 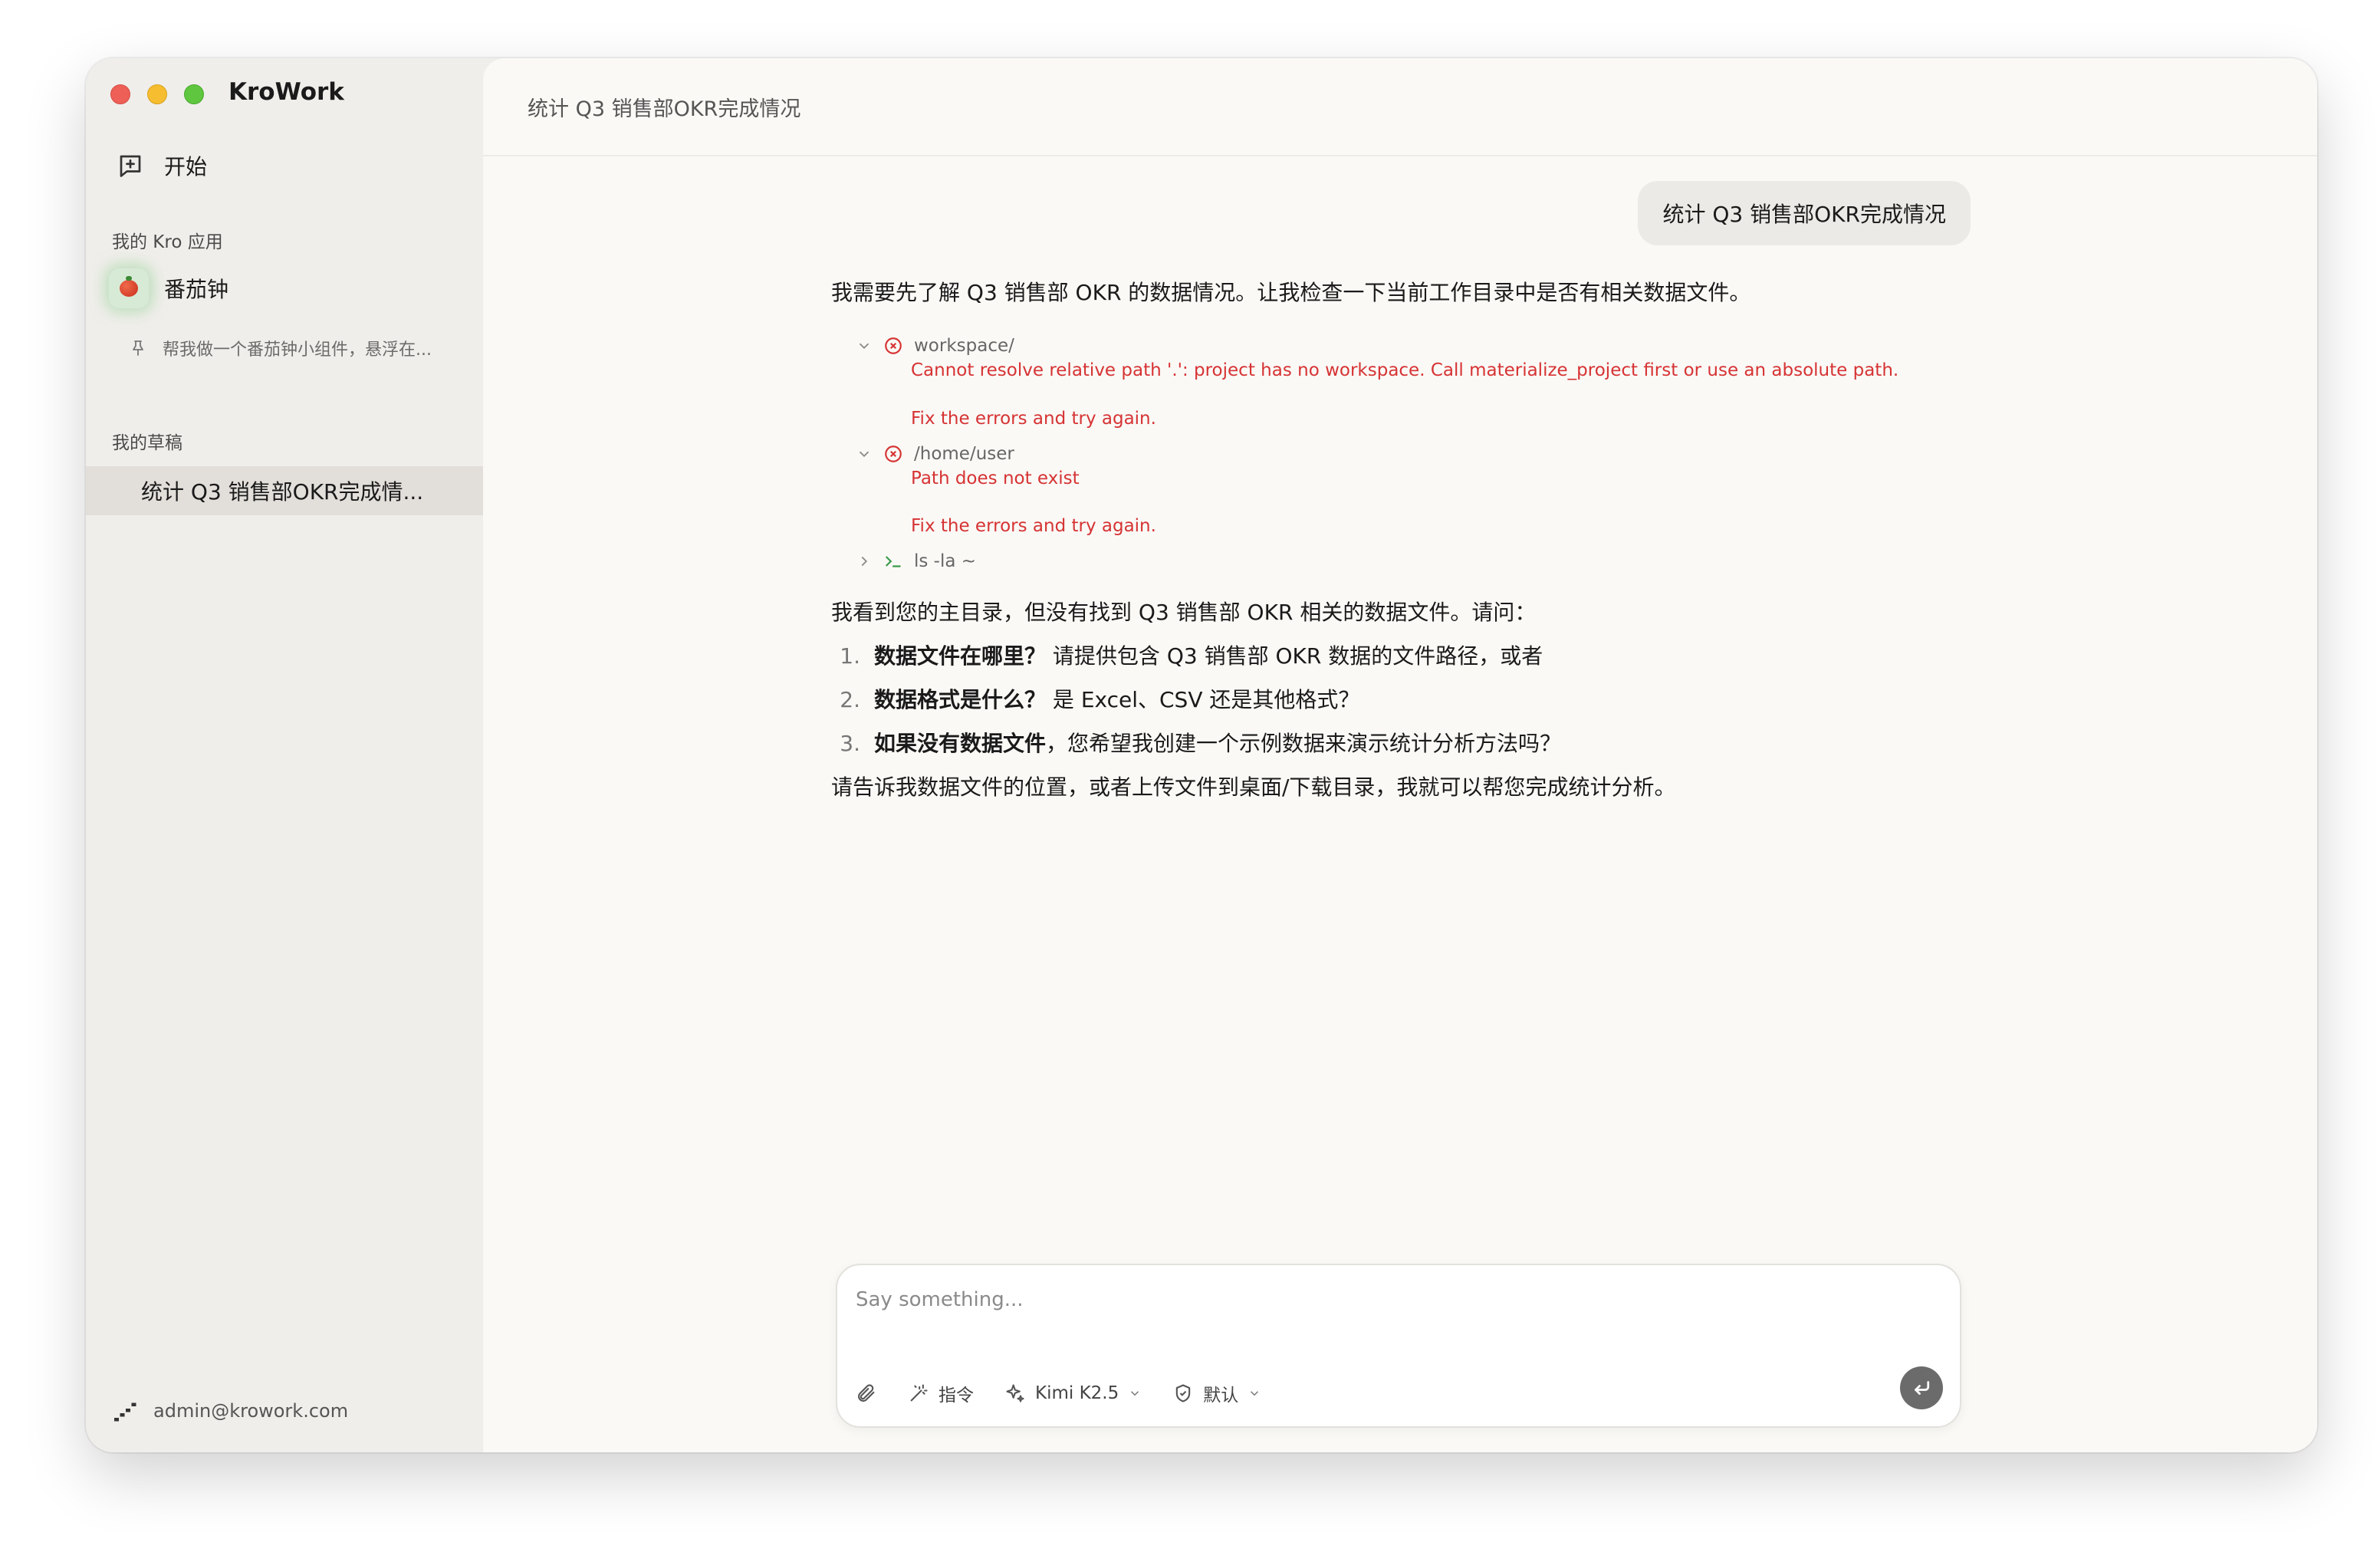 What do you see at coordinates (186, 167) in the screenshot?
I see `start-label: 开始` at bounding box center [186, 167].